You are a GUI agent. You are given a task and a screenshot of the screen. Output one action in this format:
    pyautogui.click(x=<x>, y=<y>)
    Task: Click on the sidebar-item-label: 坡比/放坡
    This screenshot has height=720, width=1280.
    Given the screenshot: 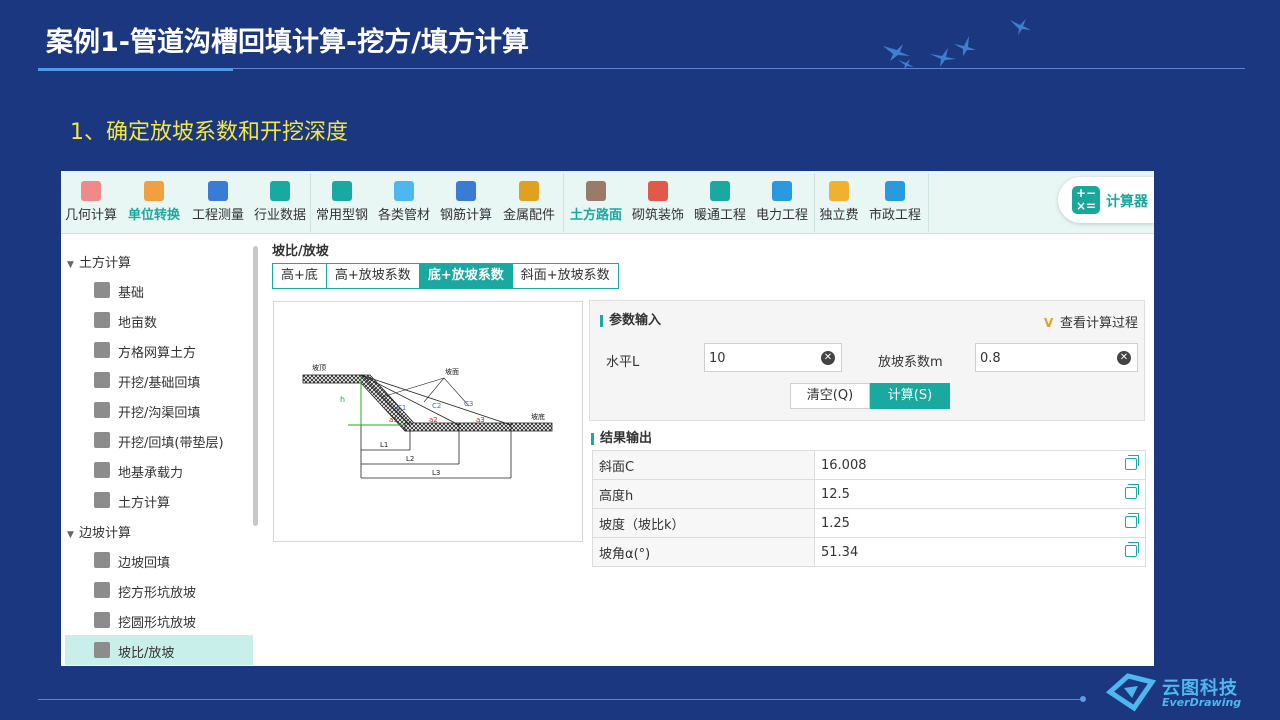 What is the action you would take?
    pyautogui.click(x=146, y=653)
    